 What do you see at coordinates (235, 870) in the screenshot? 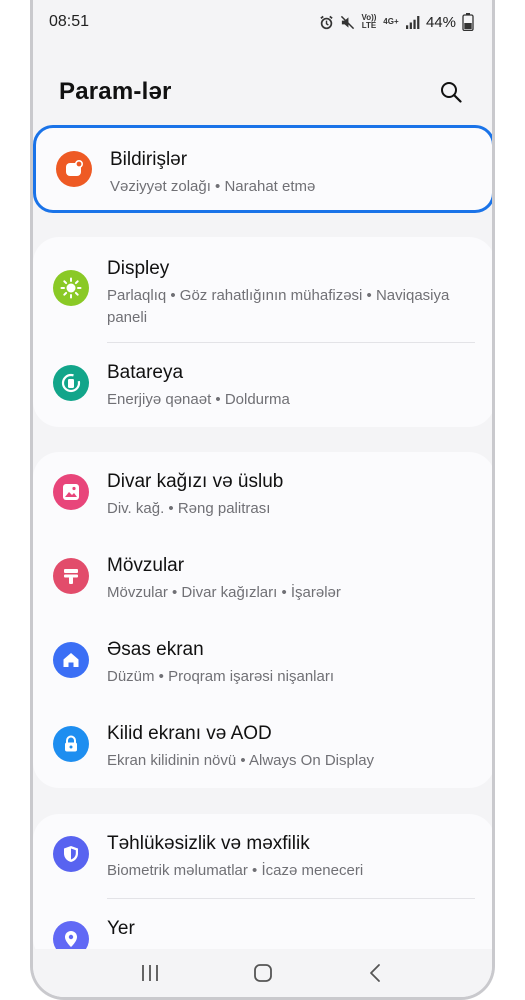
I see `settings-item-subtitle: Biometrik məlumatlar • İcazə meneceri` at bounding box center [235, 870].